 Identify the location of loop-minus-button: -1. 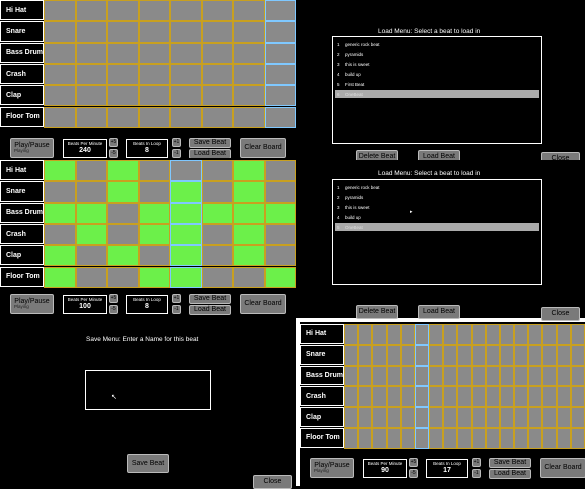
(476, 473).